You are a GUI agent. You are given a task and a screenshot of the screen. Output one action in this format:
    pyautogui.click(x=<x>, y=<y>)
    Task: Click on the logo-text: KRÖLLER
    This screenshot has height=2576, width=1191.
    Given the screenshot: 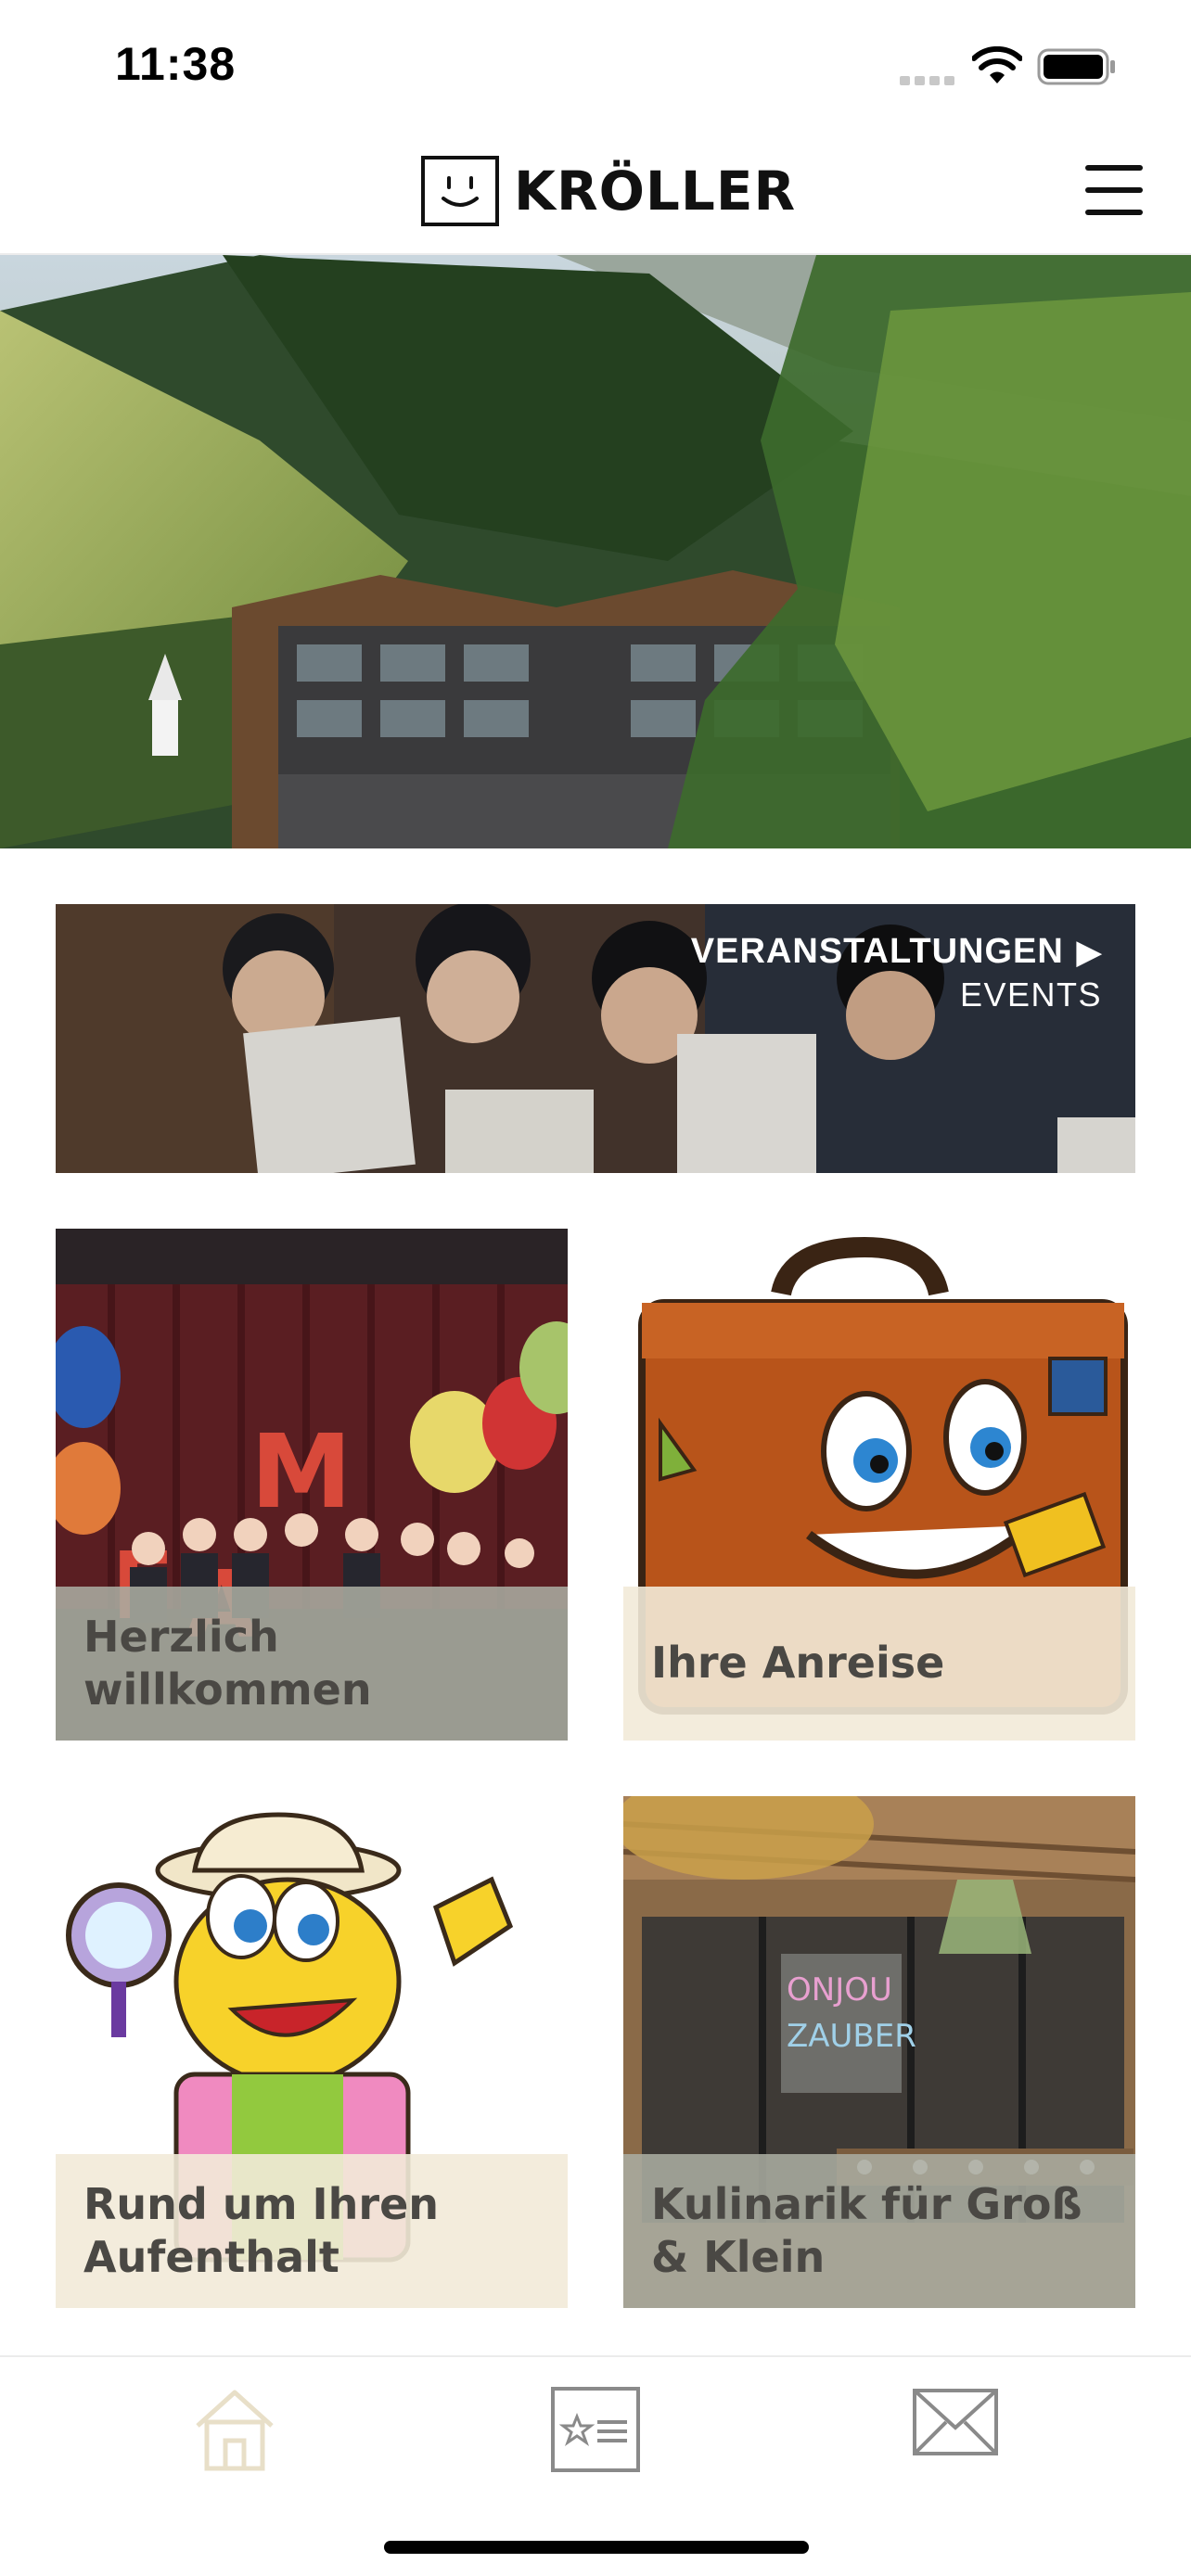 What is the action you would take?
    pyautogui.click(x=655, y=191)
    